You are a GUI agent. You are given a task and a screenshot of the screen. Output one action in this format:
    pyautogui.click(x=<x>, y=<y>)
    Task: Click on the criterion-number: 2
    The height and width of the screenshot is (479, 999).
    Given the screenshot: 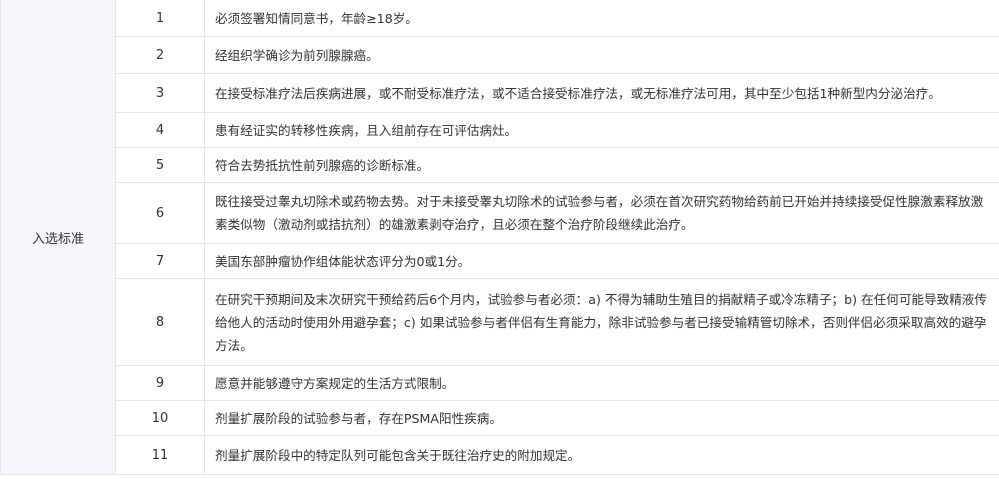 What is the action you would take?
    pyautogui.click(x=160, y=55)
    